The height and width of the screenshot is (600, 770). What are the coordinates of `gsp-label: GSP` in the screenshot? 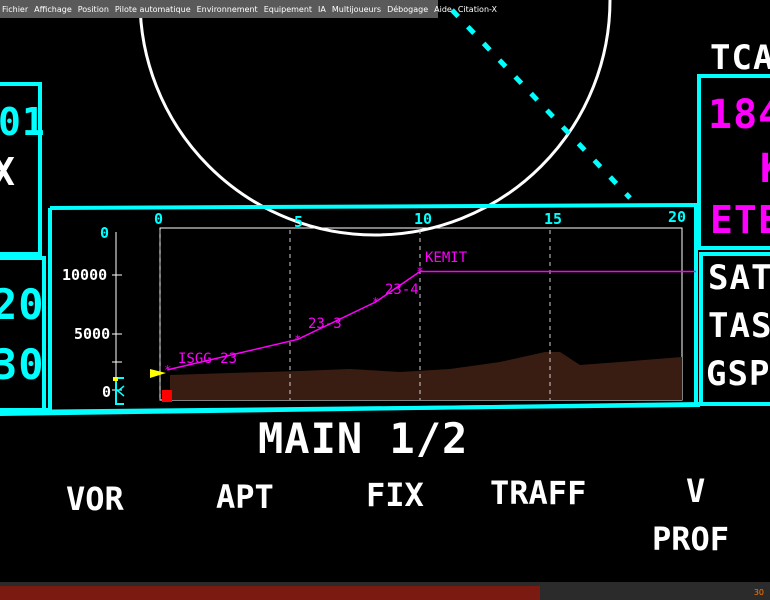 It's located at (738, 374).